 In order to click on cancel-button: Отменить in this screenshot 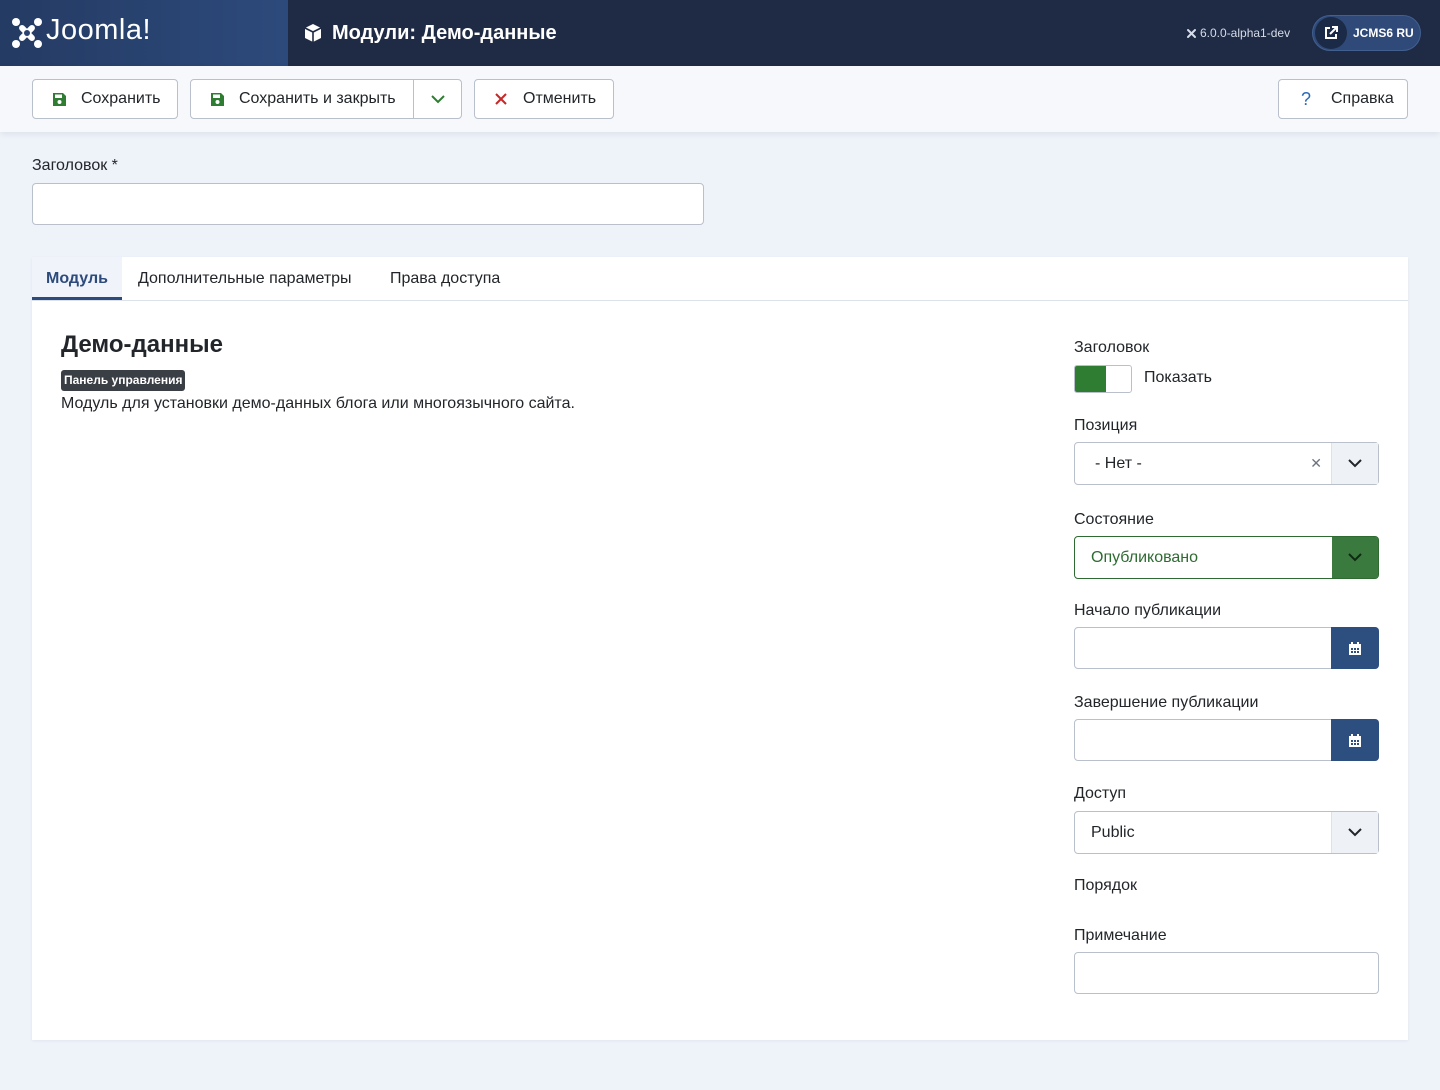, I will do `click(544, 99)`.